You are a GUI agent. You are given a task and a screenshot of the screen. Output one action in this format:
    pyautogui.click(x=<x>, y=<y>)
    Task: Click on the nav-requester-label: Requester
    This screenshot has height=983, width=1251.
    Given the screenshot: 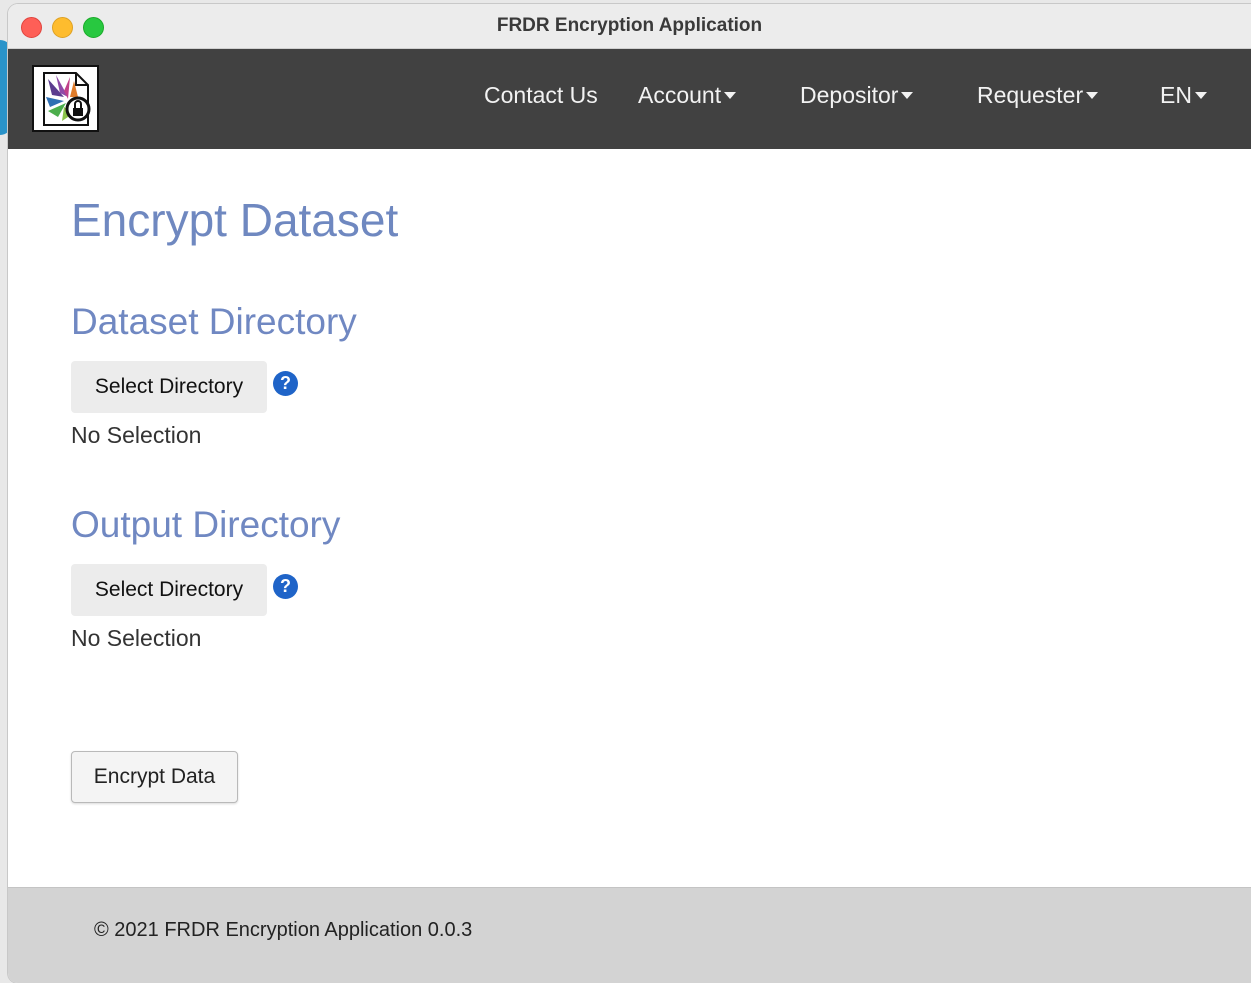 What is the action you would take?
    pyautogui.click(x=1030, y=95)
    